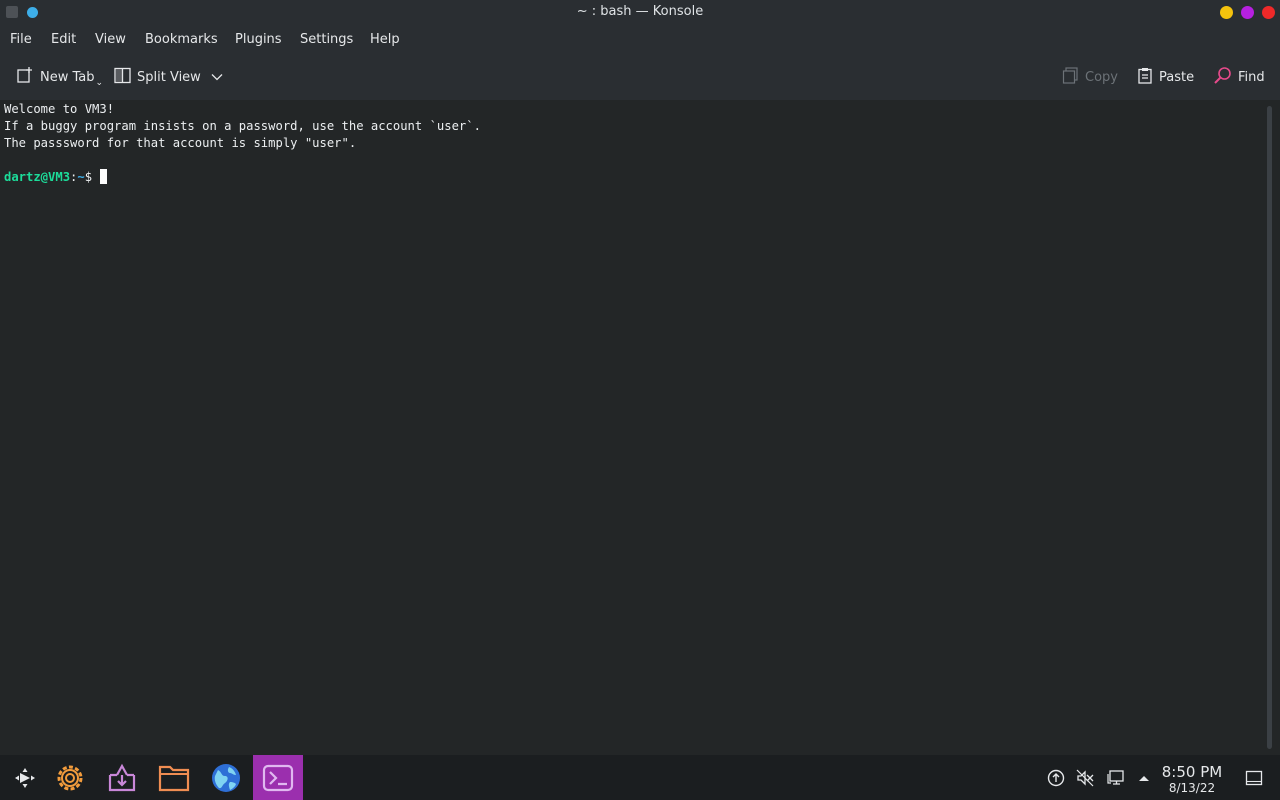 The height and width of the screenshot is (800, 1280). Describe the element at coordinates (1254, 777) in the screenshot. I see `show-desktop-icon` at that location.